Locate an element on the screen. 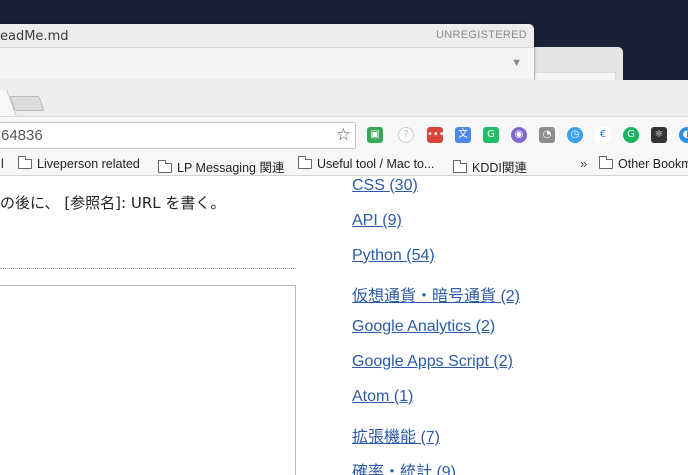 This screenshot has width=688, height=475. grammarly-icon: G is located at coordinates (491, 135).